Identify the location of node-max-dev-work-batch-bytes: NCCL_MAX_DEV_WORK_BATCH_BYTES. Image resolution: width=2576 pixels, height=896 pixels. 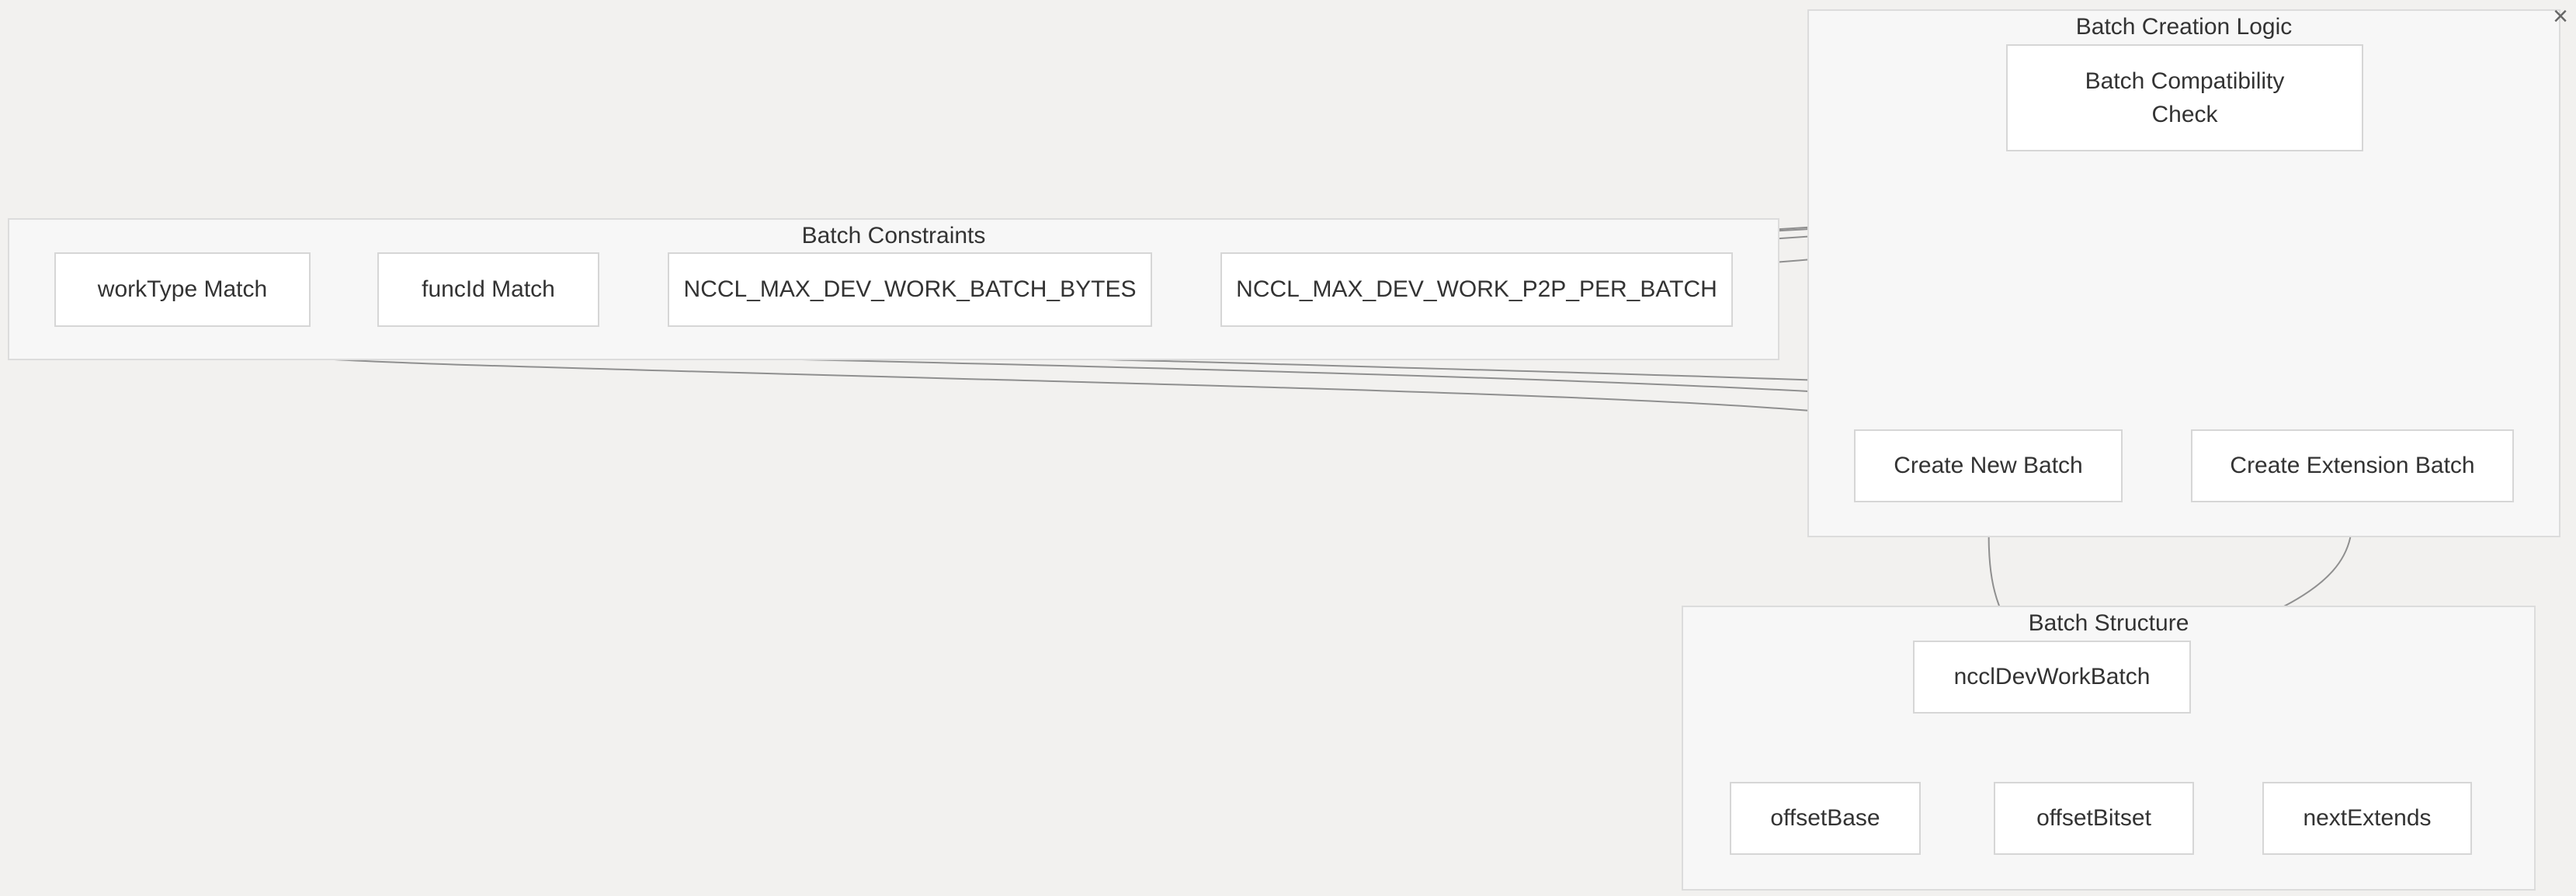
(910, 289).